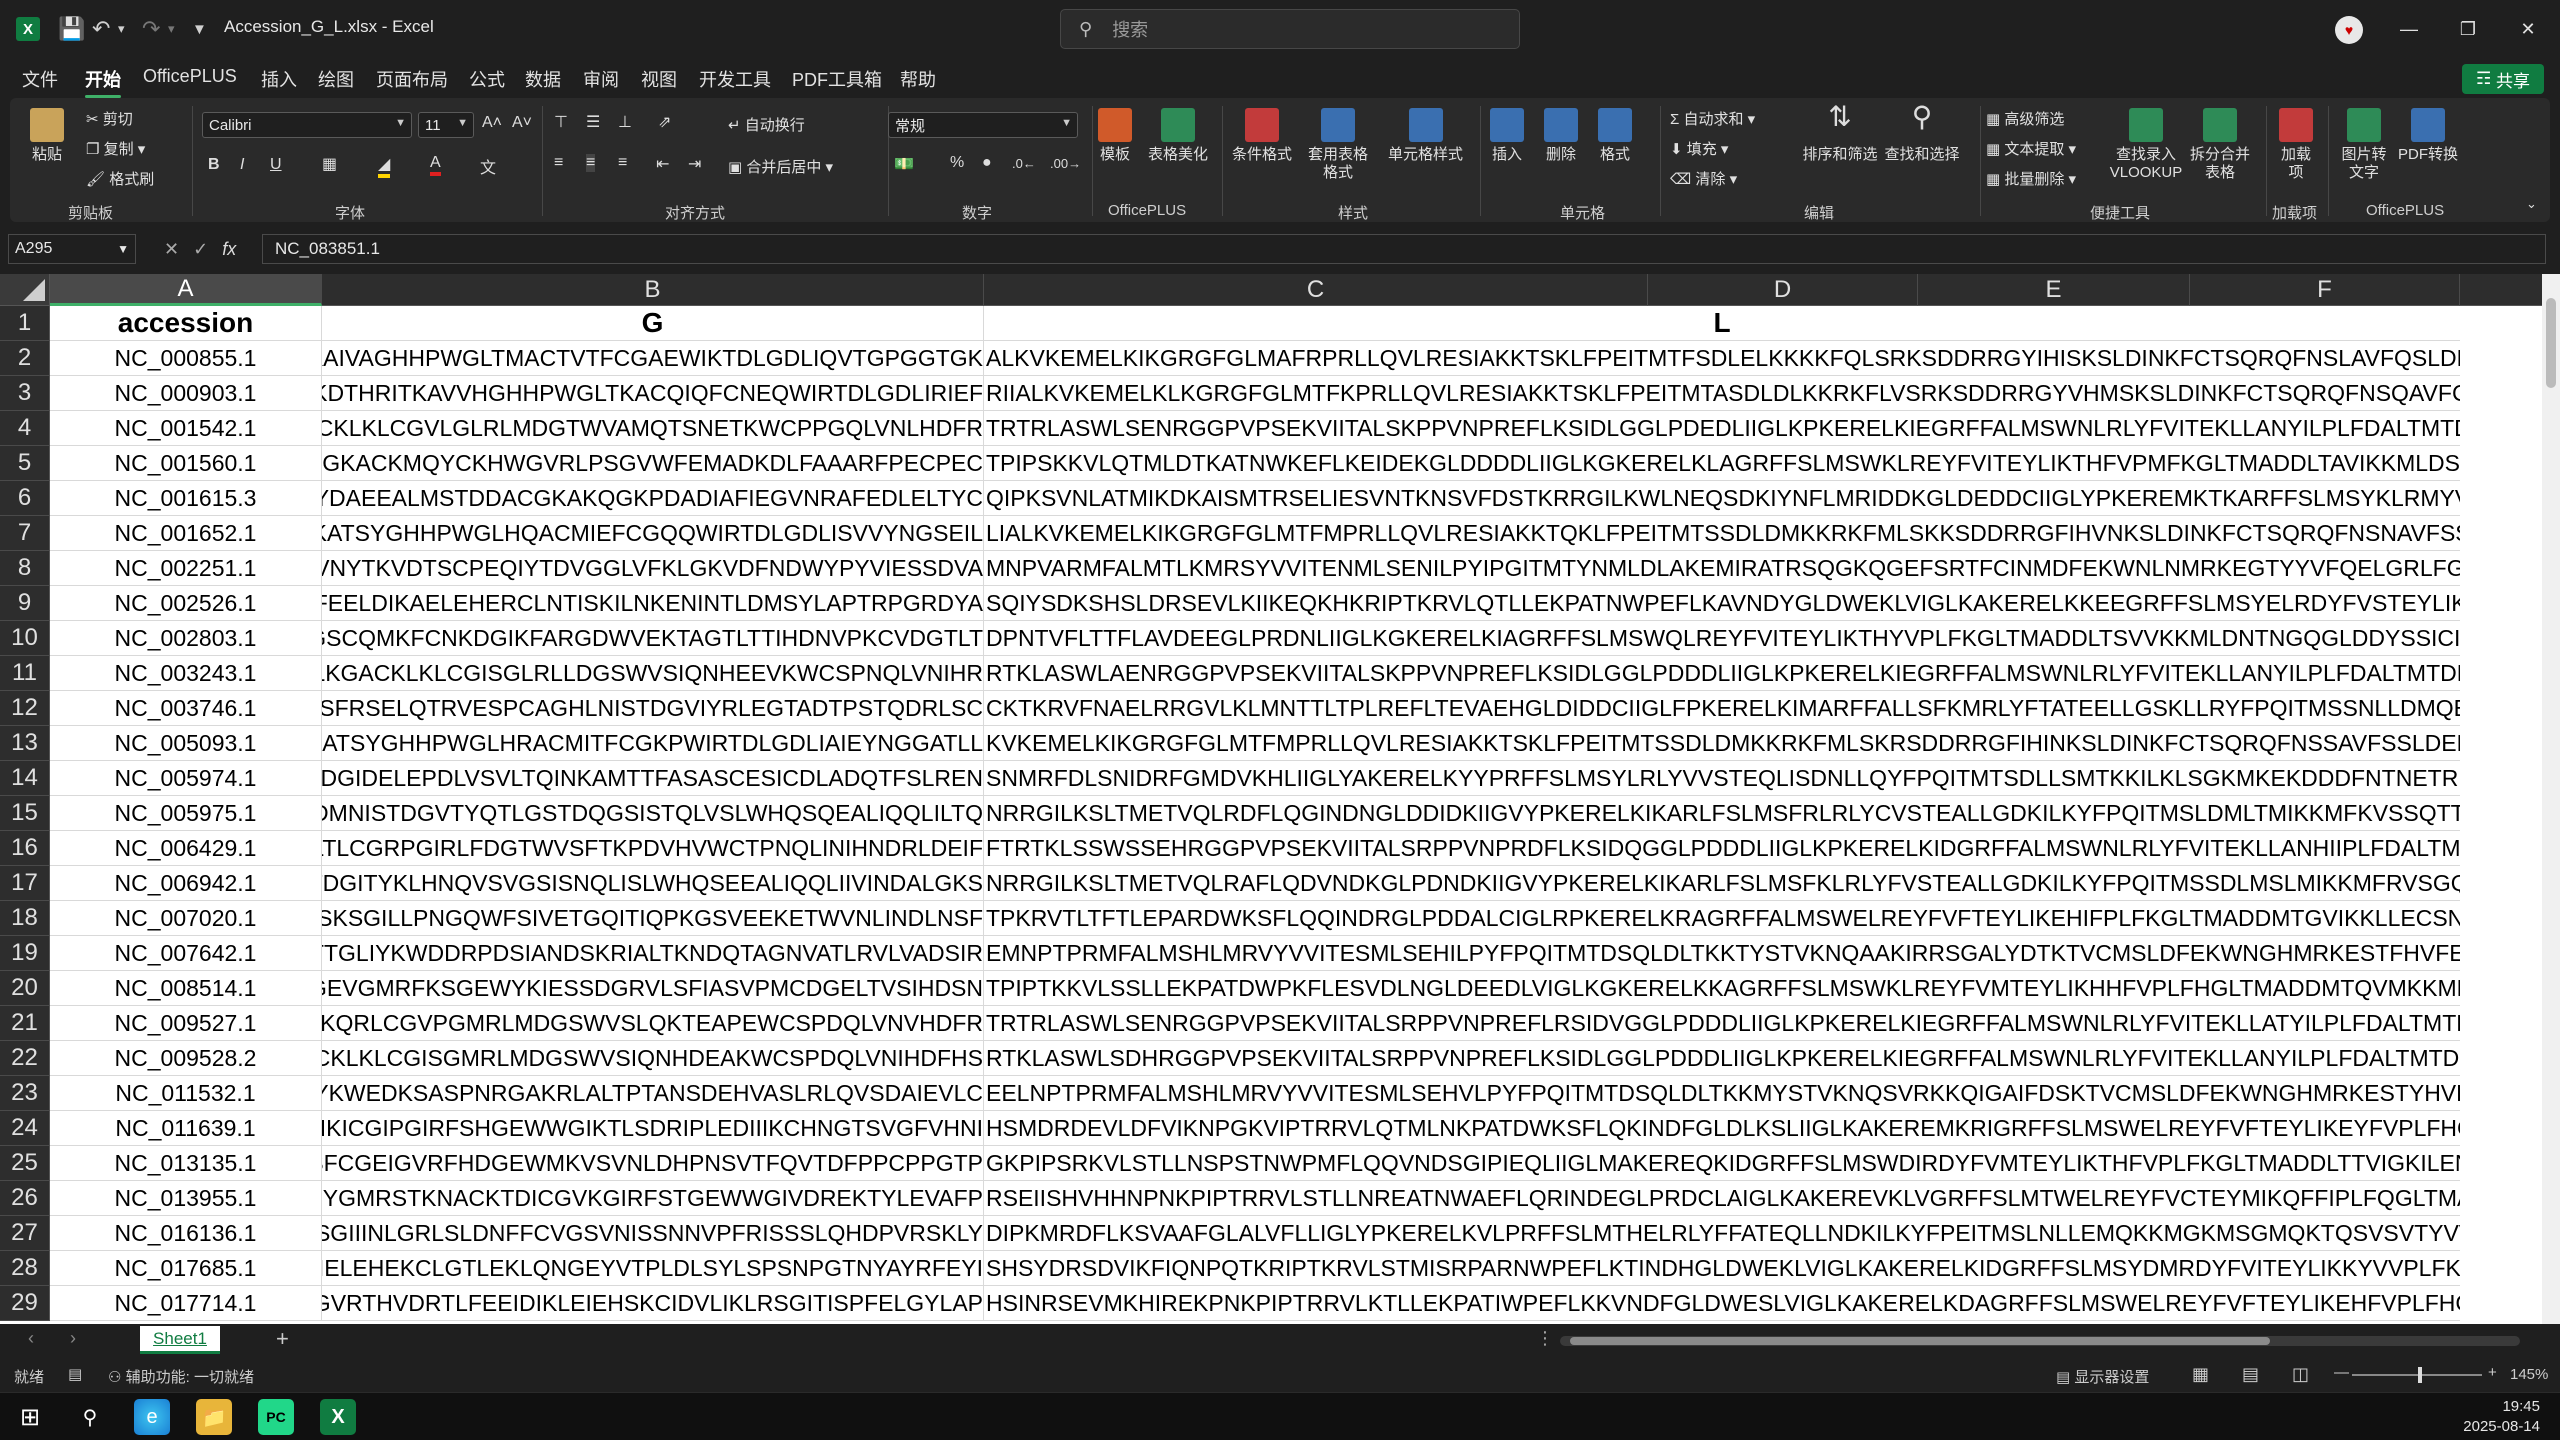  Describe the element at coordinates (186, 1023) in the screenshot. I see `accession-cell: NC_009527.1` at that location.